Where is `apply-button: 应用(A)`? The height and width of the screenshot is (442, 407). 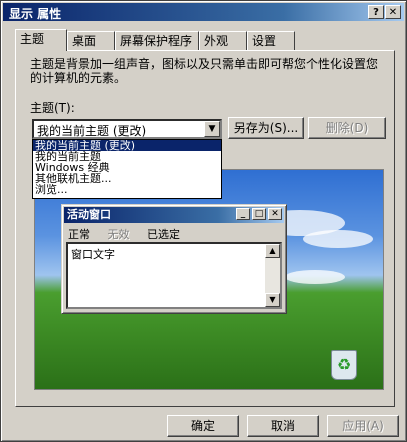
apply-button: 应用(A) is located at coordinates (363, 426).